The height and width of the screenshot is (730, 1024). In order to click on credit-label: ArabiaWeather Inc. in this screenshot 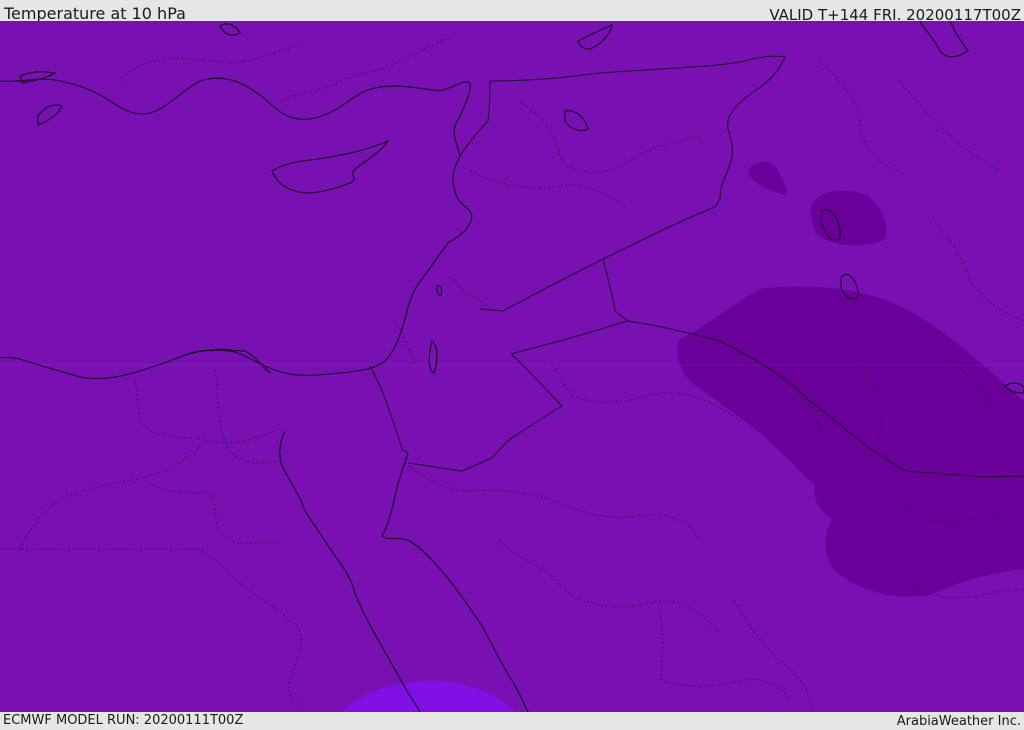, I will do `click(958, 721)`.